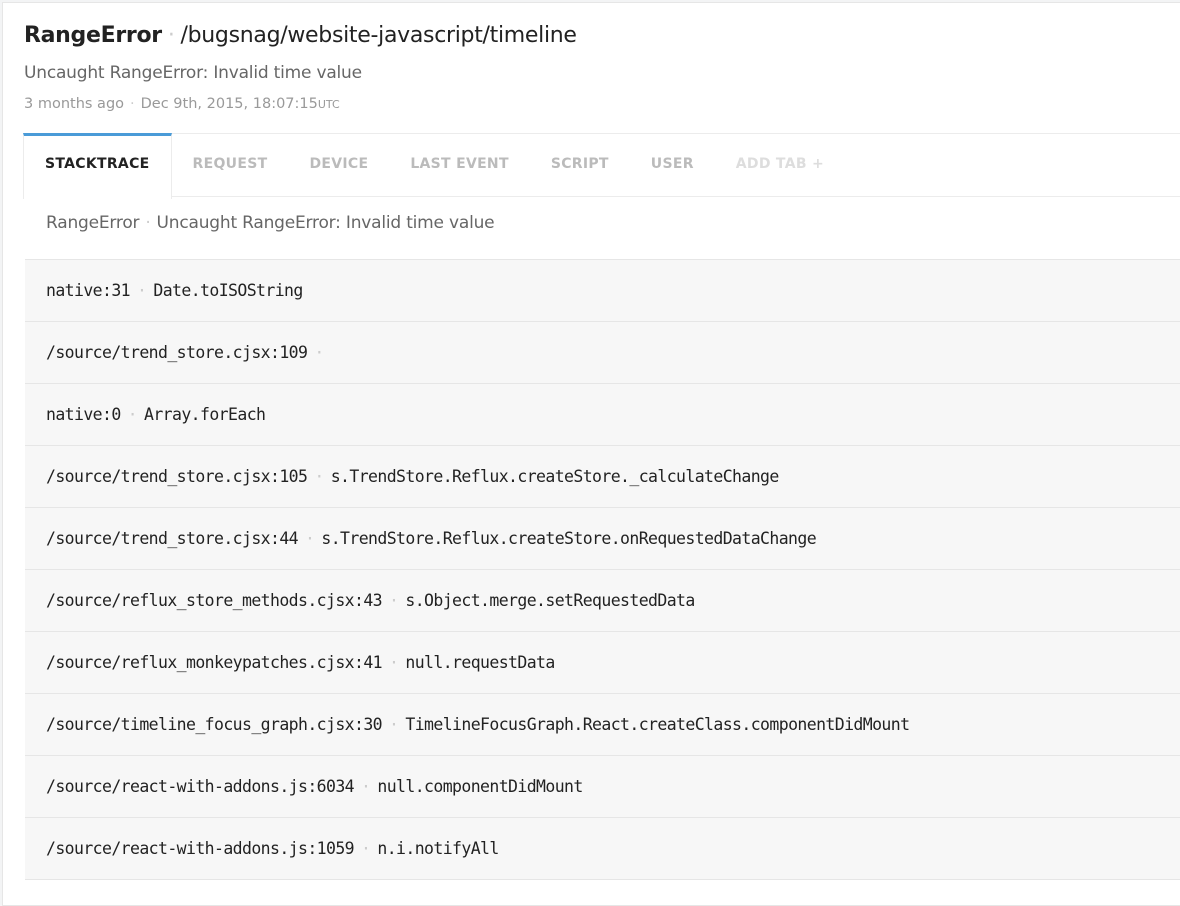 Image resolution: width=1180 pixels, height=906 pixels. I want to click on frame-method: null.requestData, so click(480, 662).